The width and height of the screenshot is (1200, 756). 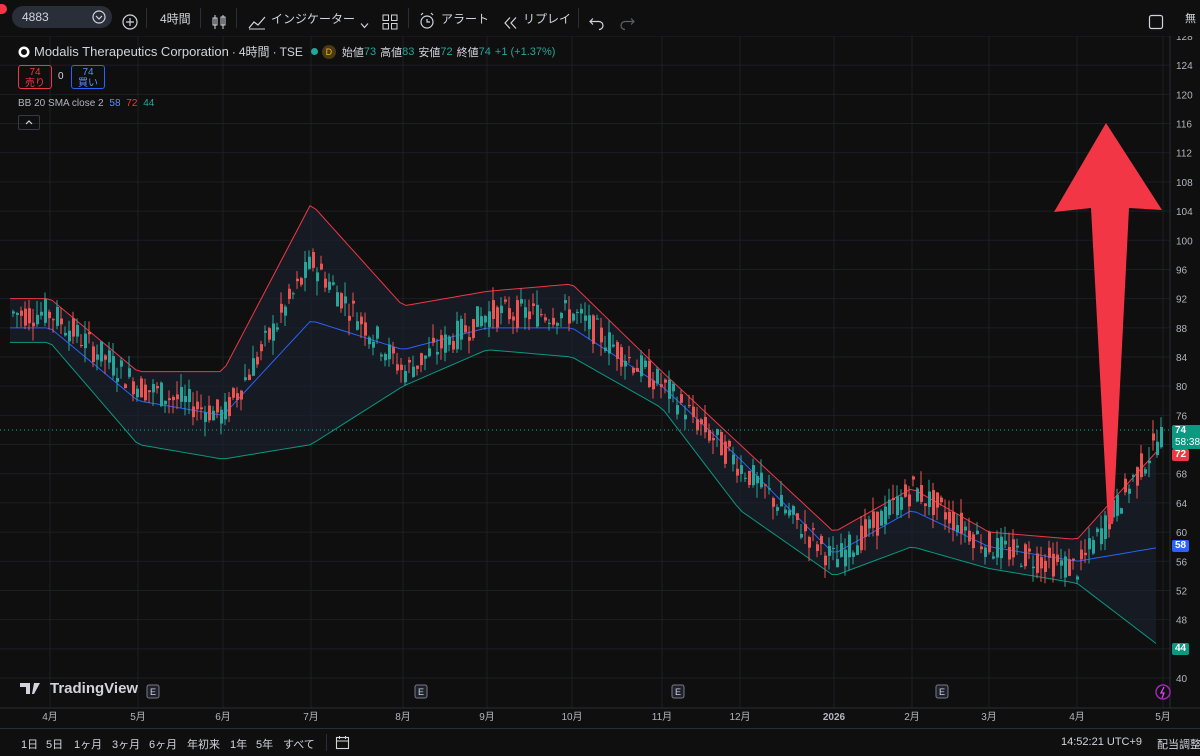 I want to click on replay-icon, so click(x=510, y=23).